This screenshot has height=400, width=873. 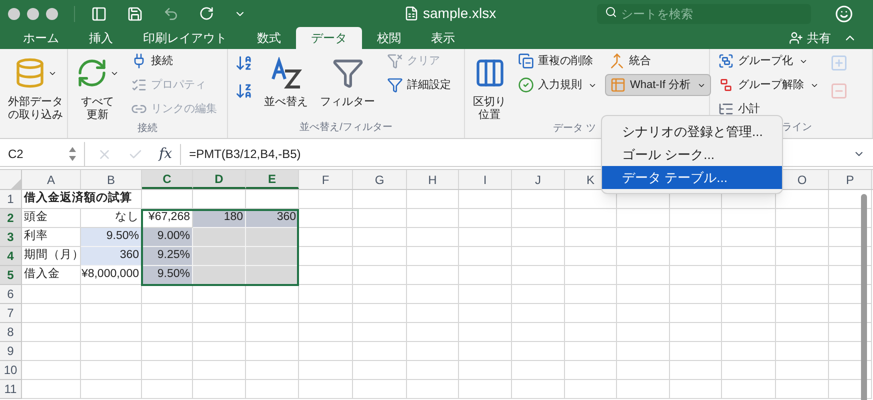 What do you see at coordinates (185, 38) in the screenshot?
I see `ribbon-tab: 印刷レイアウト` at bounding box center [185, 38].